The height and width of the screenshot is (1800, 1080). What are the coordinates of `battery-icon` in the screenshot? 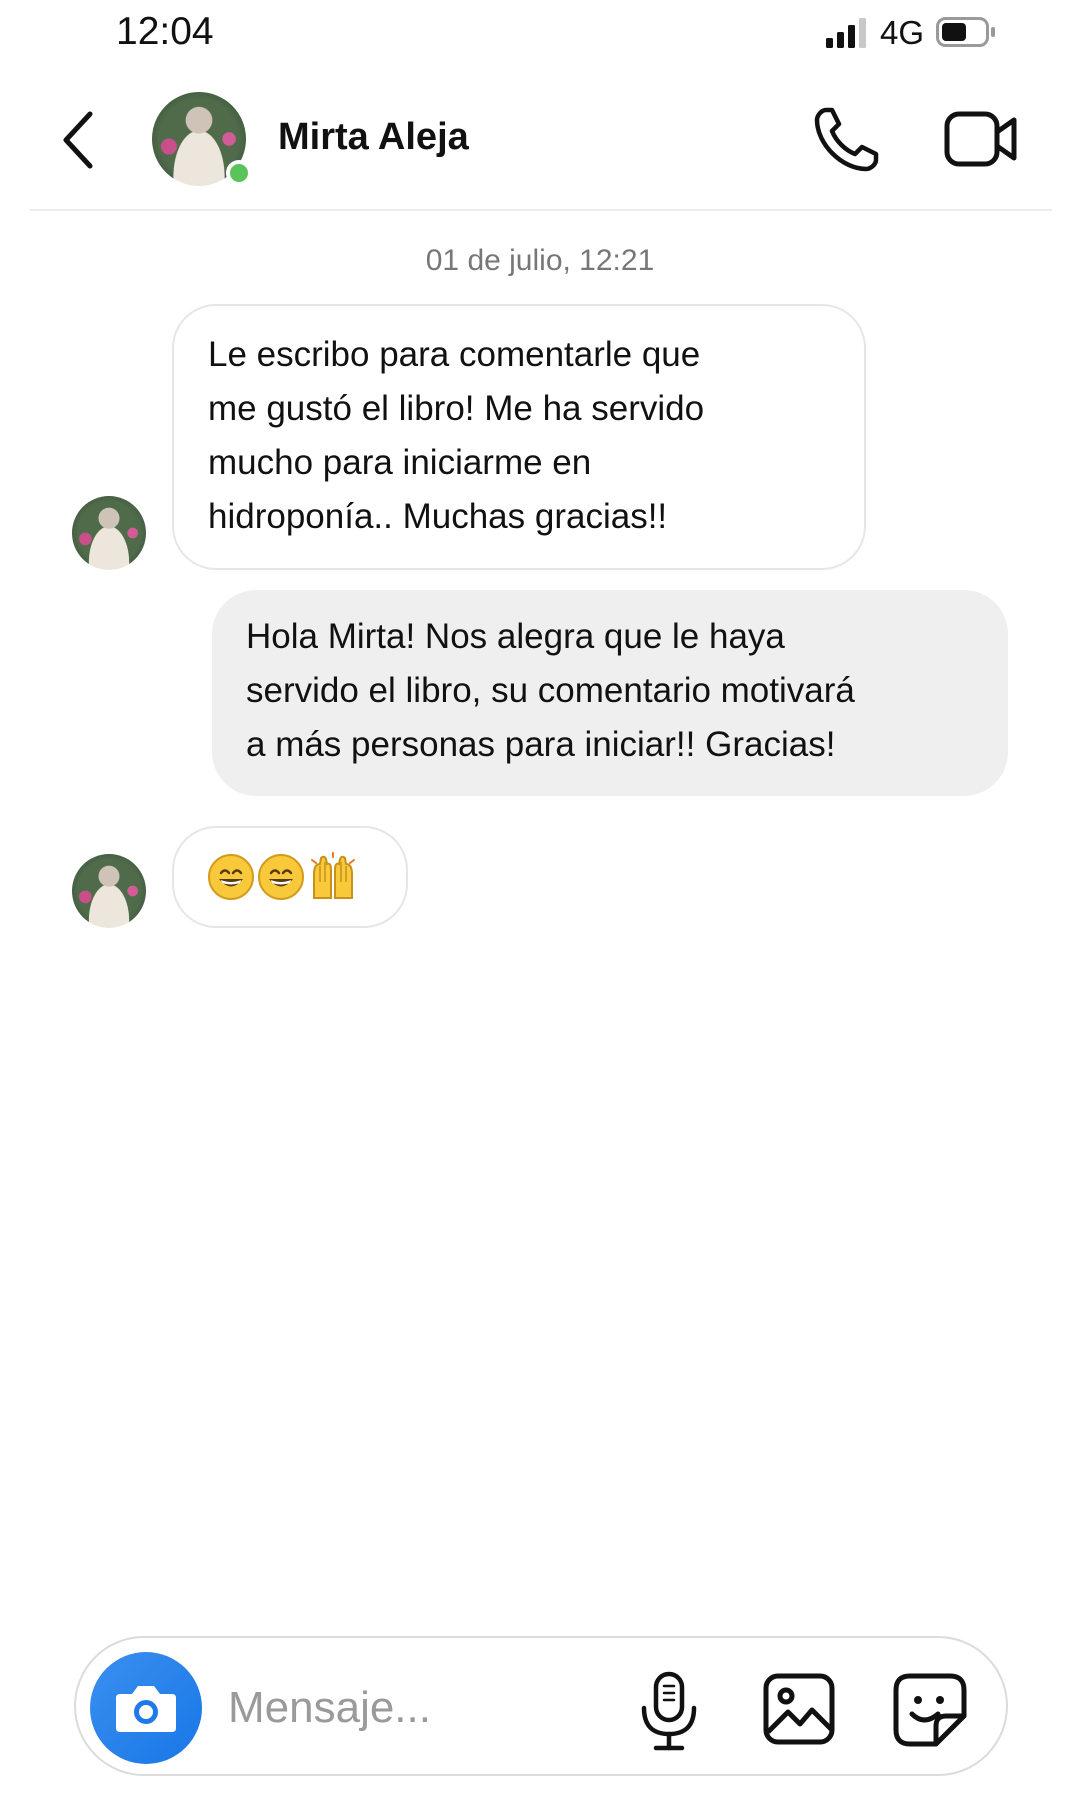 It's located at (965, 32).